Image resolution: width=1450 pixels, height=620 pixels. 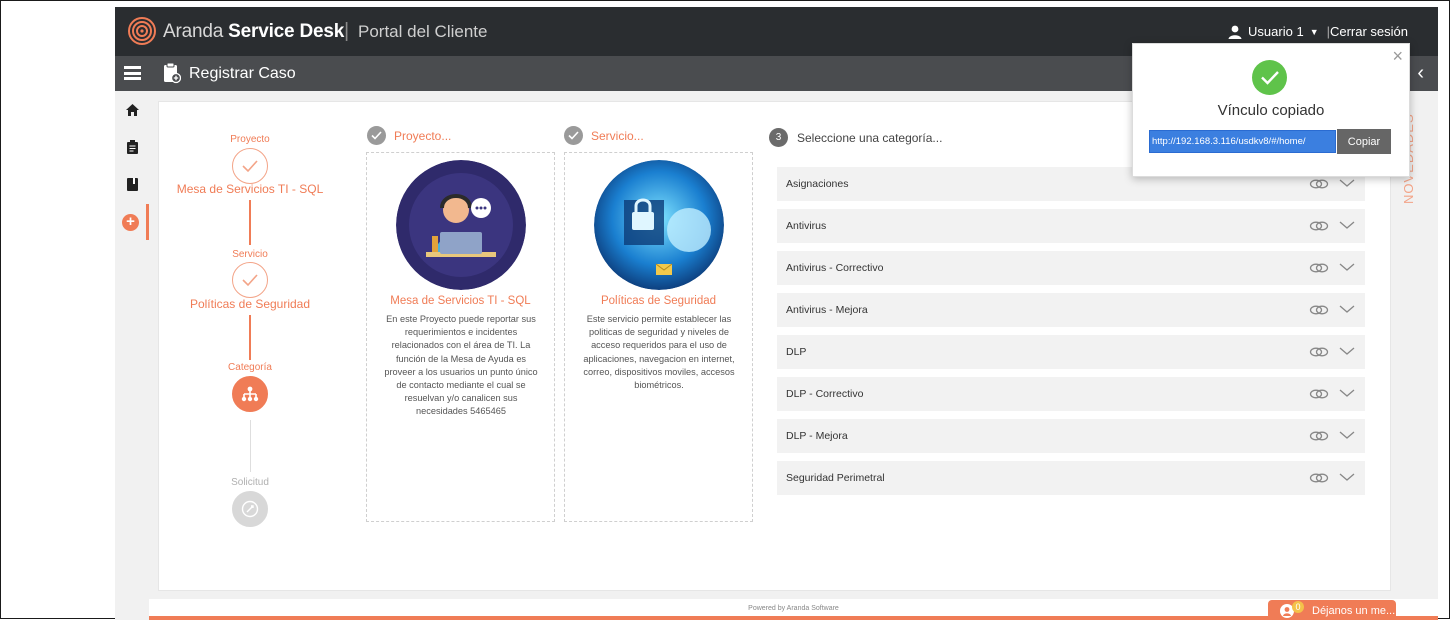 What do you see at coordinates (286, 31) in the screenshot?
I see `brand-bold: Service Desk` at bounding box center [286, 31].